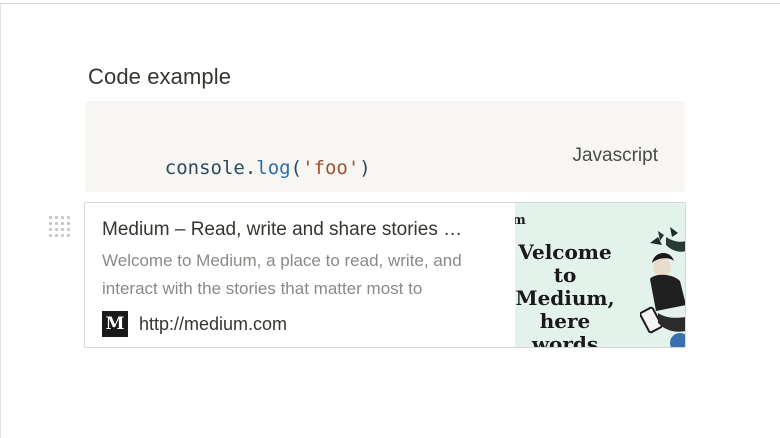  I want to click on medium-logo-icon: M, so click(115, 324).